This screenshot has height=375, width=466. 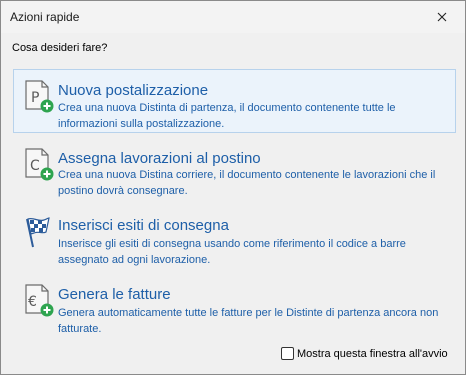 What do you see at coordinates (39, 96) in the screenshot?
I see `document-p-add-icon: P` at bounding box center [39, 96].